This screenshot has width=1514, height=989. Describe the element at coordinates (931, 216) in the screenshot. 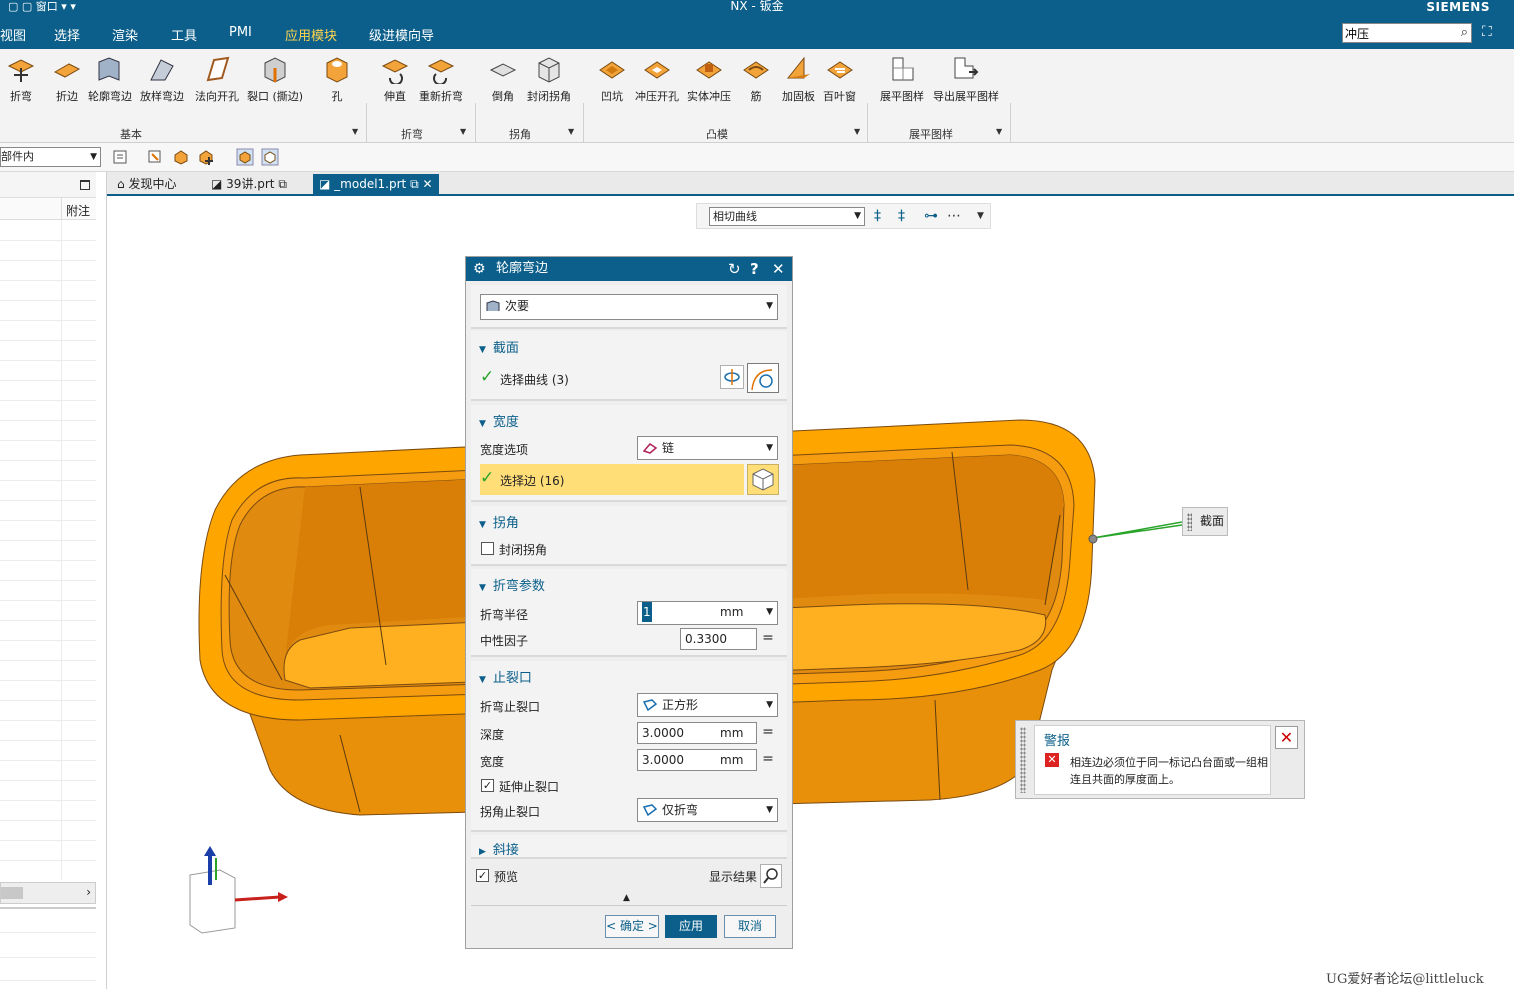

I see `chain-within-feature-icon: ⊶` at that location.